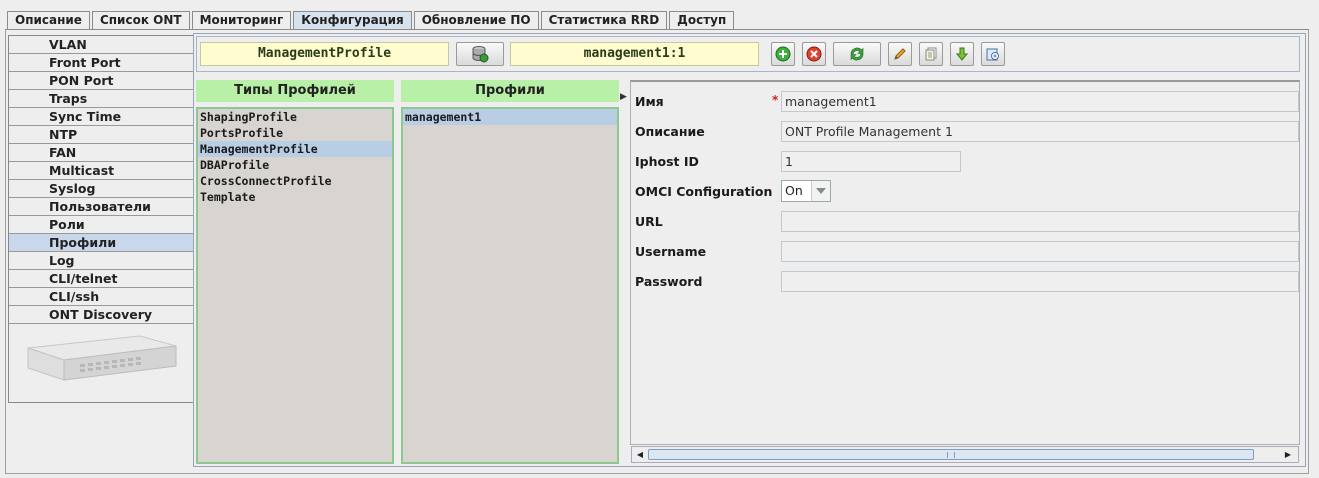  What do you see at coordinates (510, 91) in the screenshot?
I see `profiles-header: Профили` at bounding box center [510, 91].